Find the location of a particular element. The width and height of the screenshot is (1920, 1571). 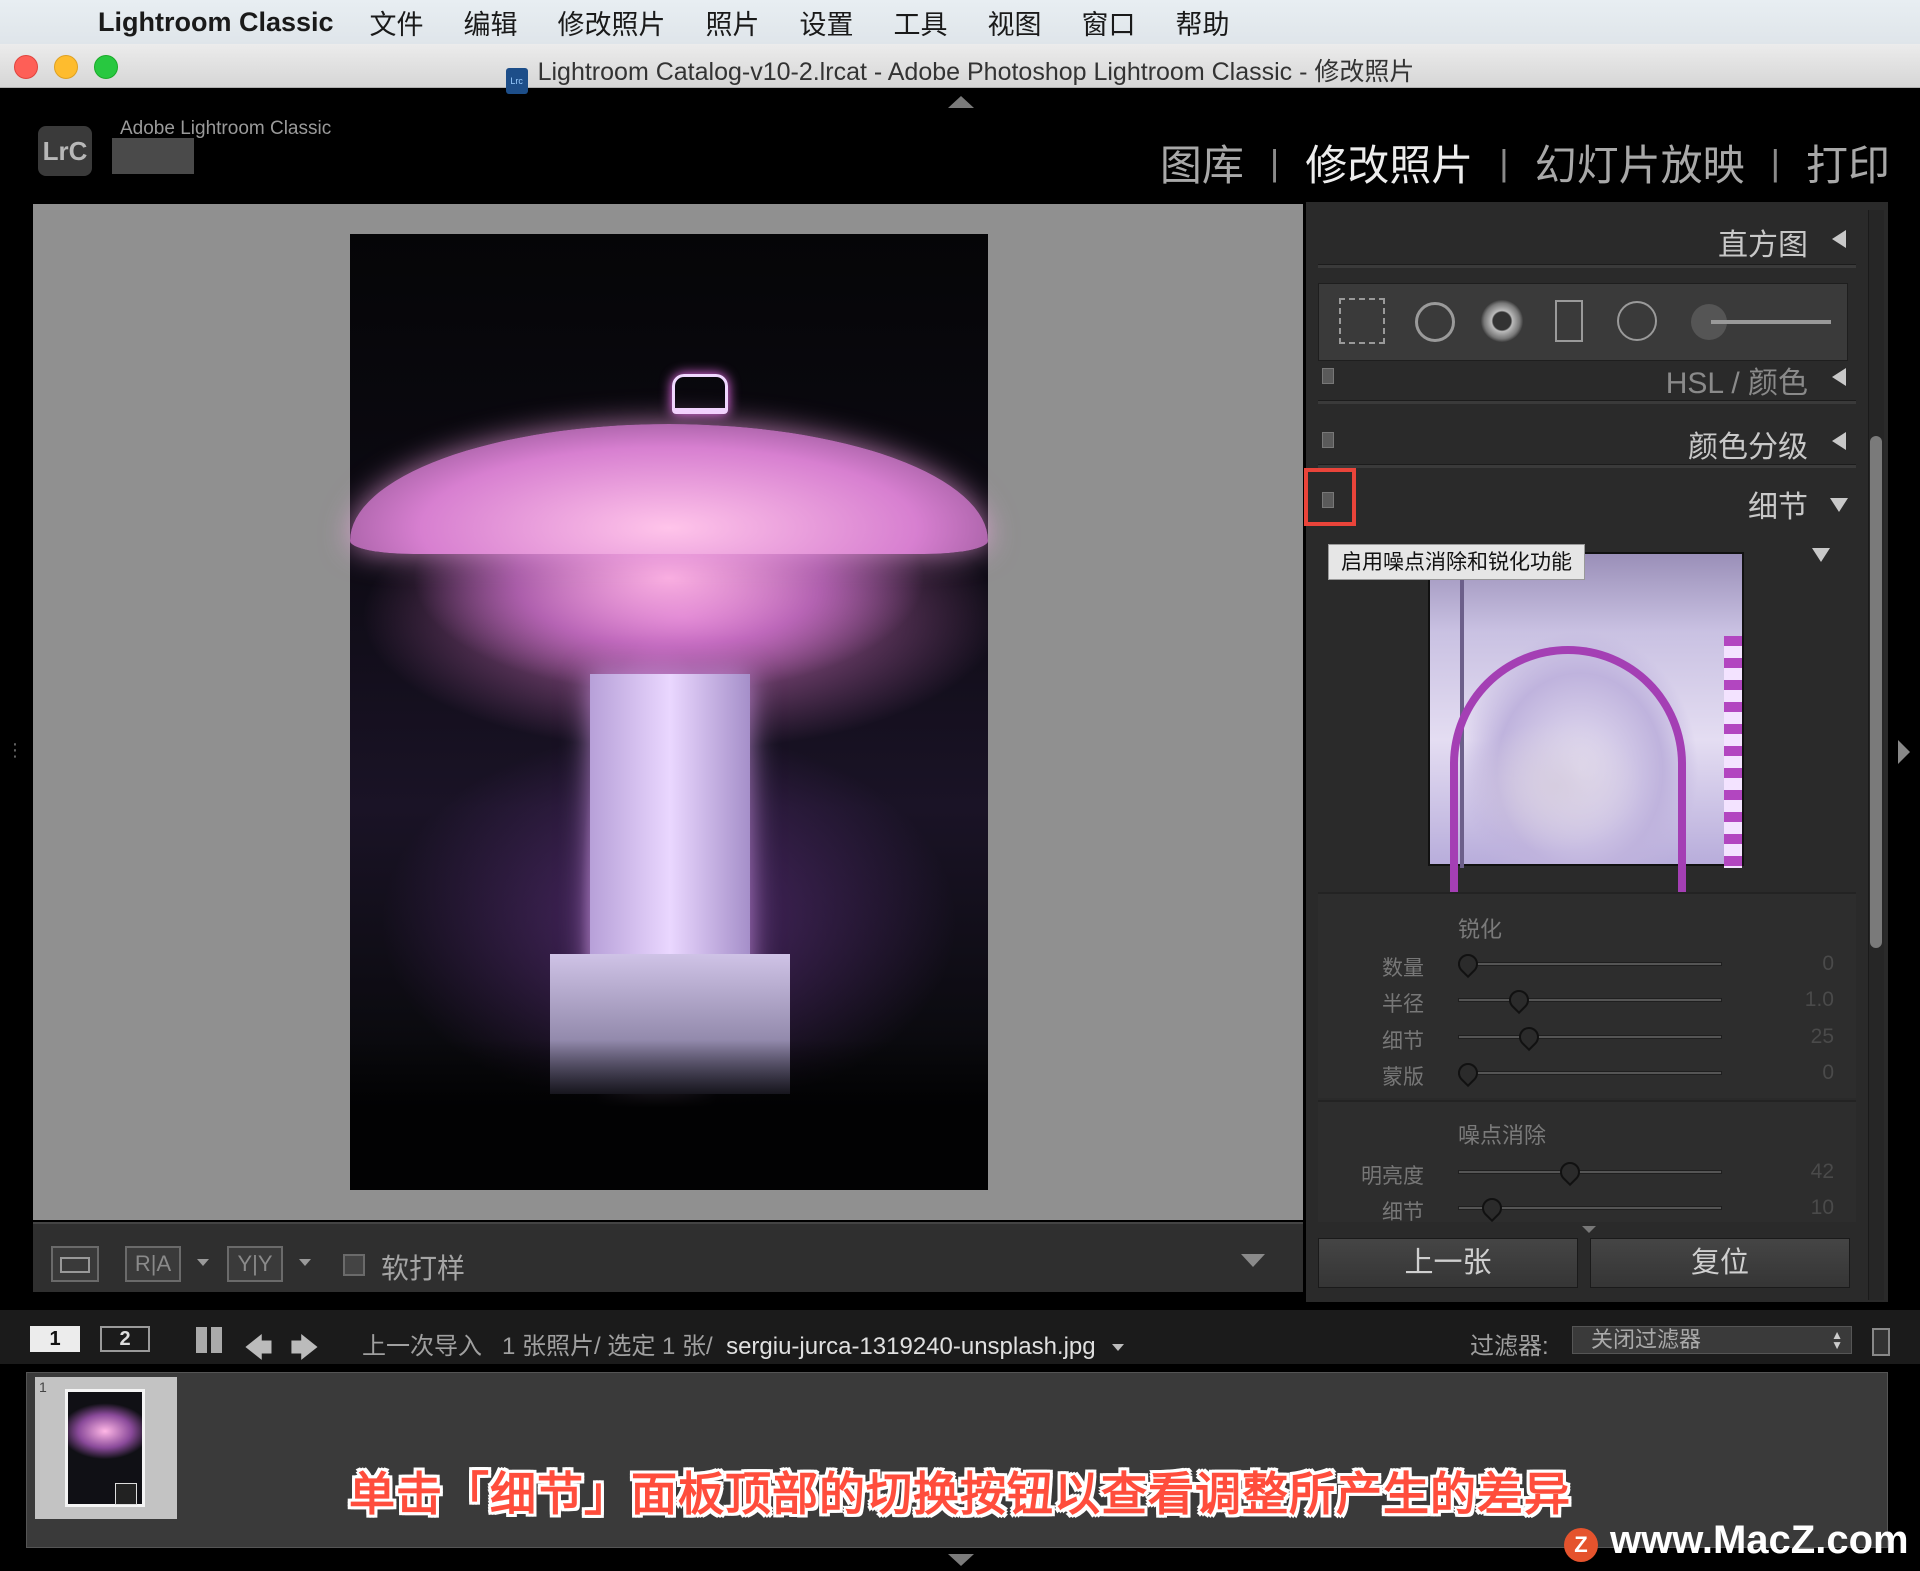

adjustment-brush-tool-icon is located at coordinates (1761, 322).